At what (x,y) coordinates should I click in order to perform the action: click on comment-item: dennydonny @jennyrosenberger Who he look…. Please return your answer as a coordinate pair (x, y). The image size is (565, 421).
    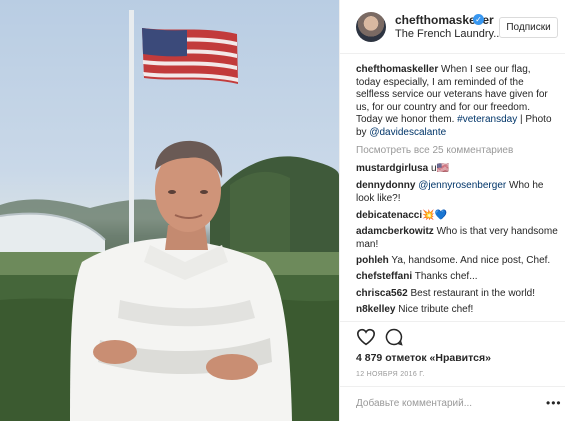
    Looking at the image, I should click on (458, 192).